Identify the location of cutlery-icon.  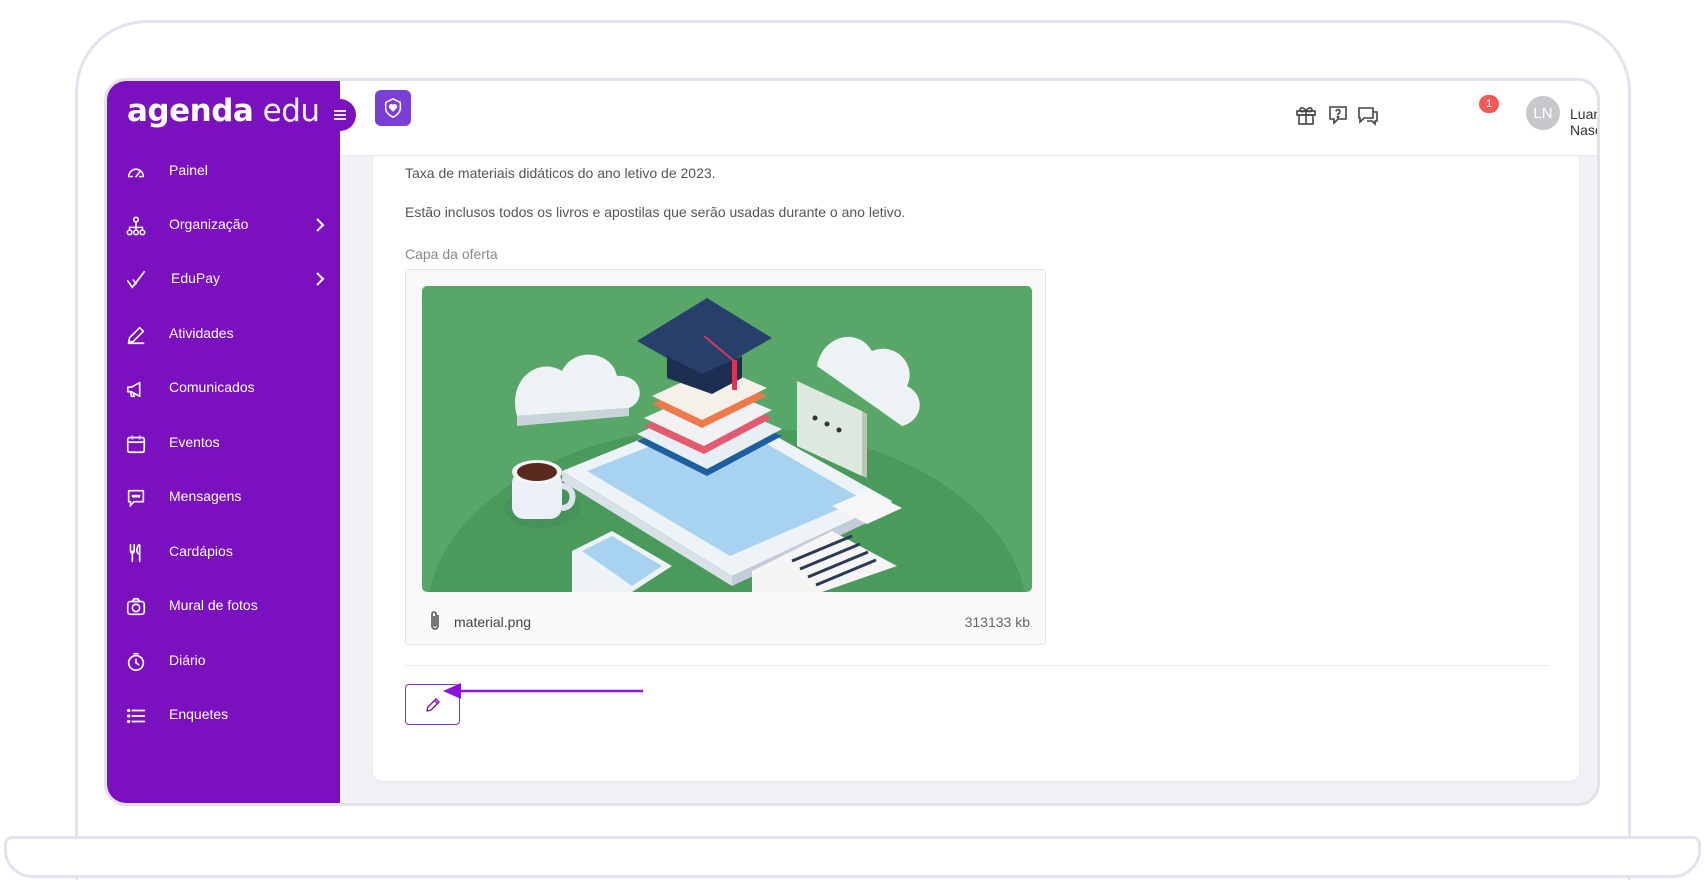
(135, 553).